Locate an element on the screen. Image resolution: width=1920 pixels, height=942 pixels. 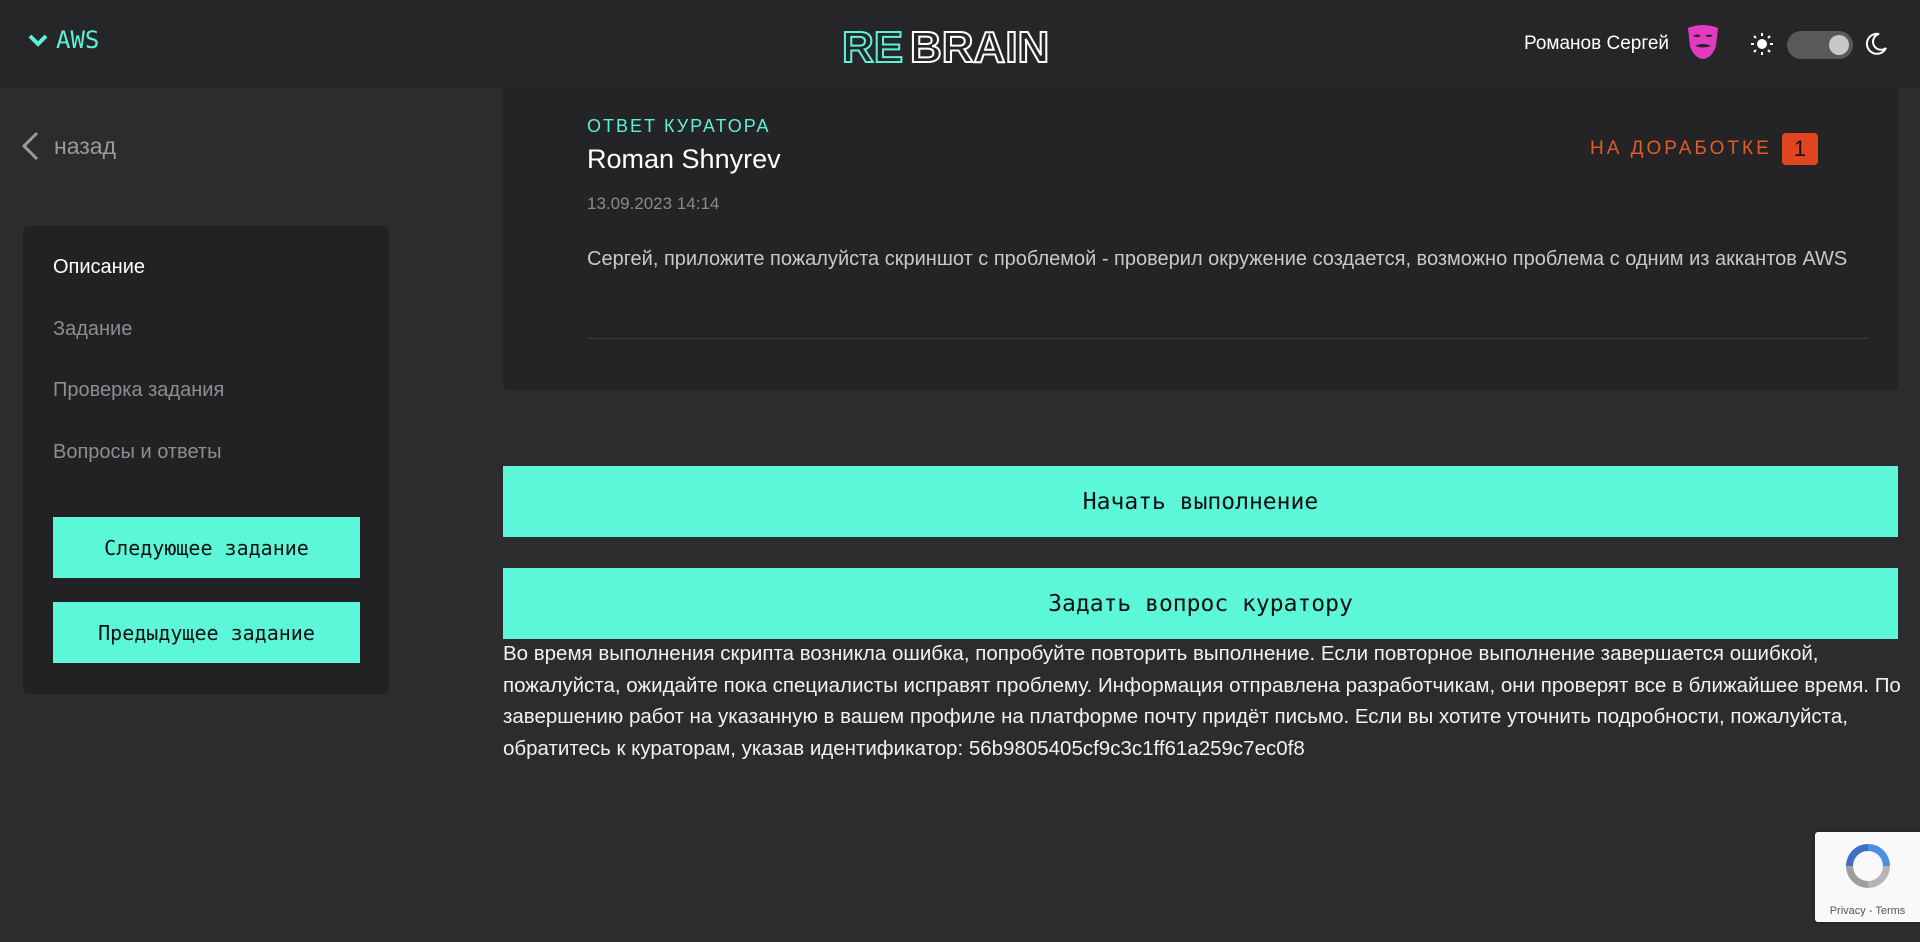
start-execution-button: Начать выполнение is located at coordinates (1200, 501).